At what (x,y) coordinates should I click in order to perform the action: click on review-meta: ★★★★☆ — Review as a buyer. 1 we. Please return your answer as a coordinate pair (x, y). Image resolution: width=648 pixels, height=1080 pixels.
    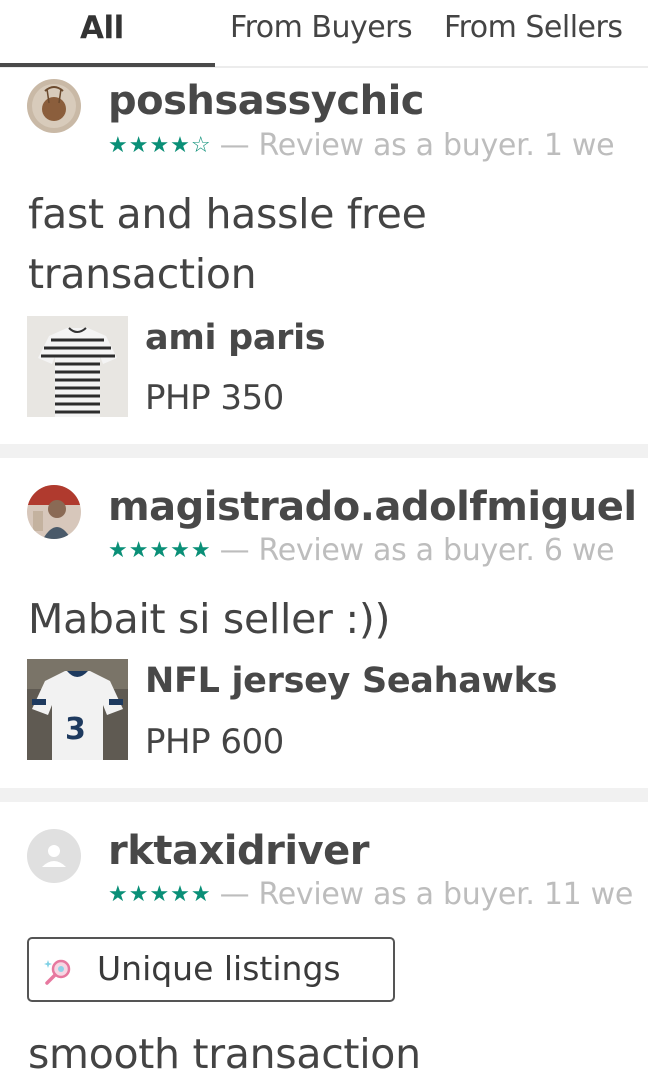
    Looking at the image, I should click on (361, 145).